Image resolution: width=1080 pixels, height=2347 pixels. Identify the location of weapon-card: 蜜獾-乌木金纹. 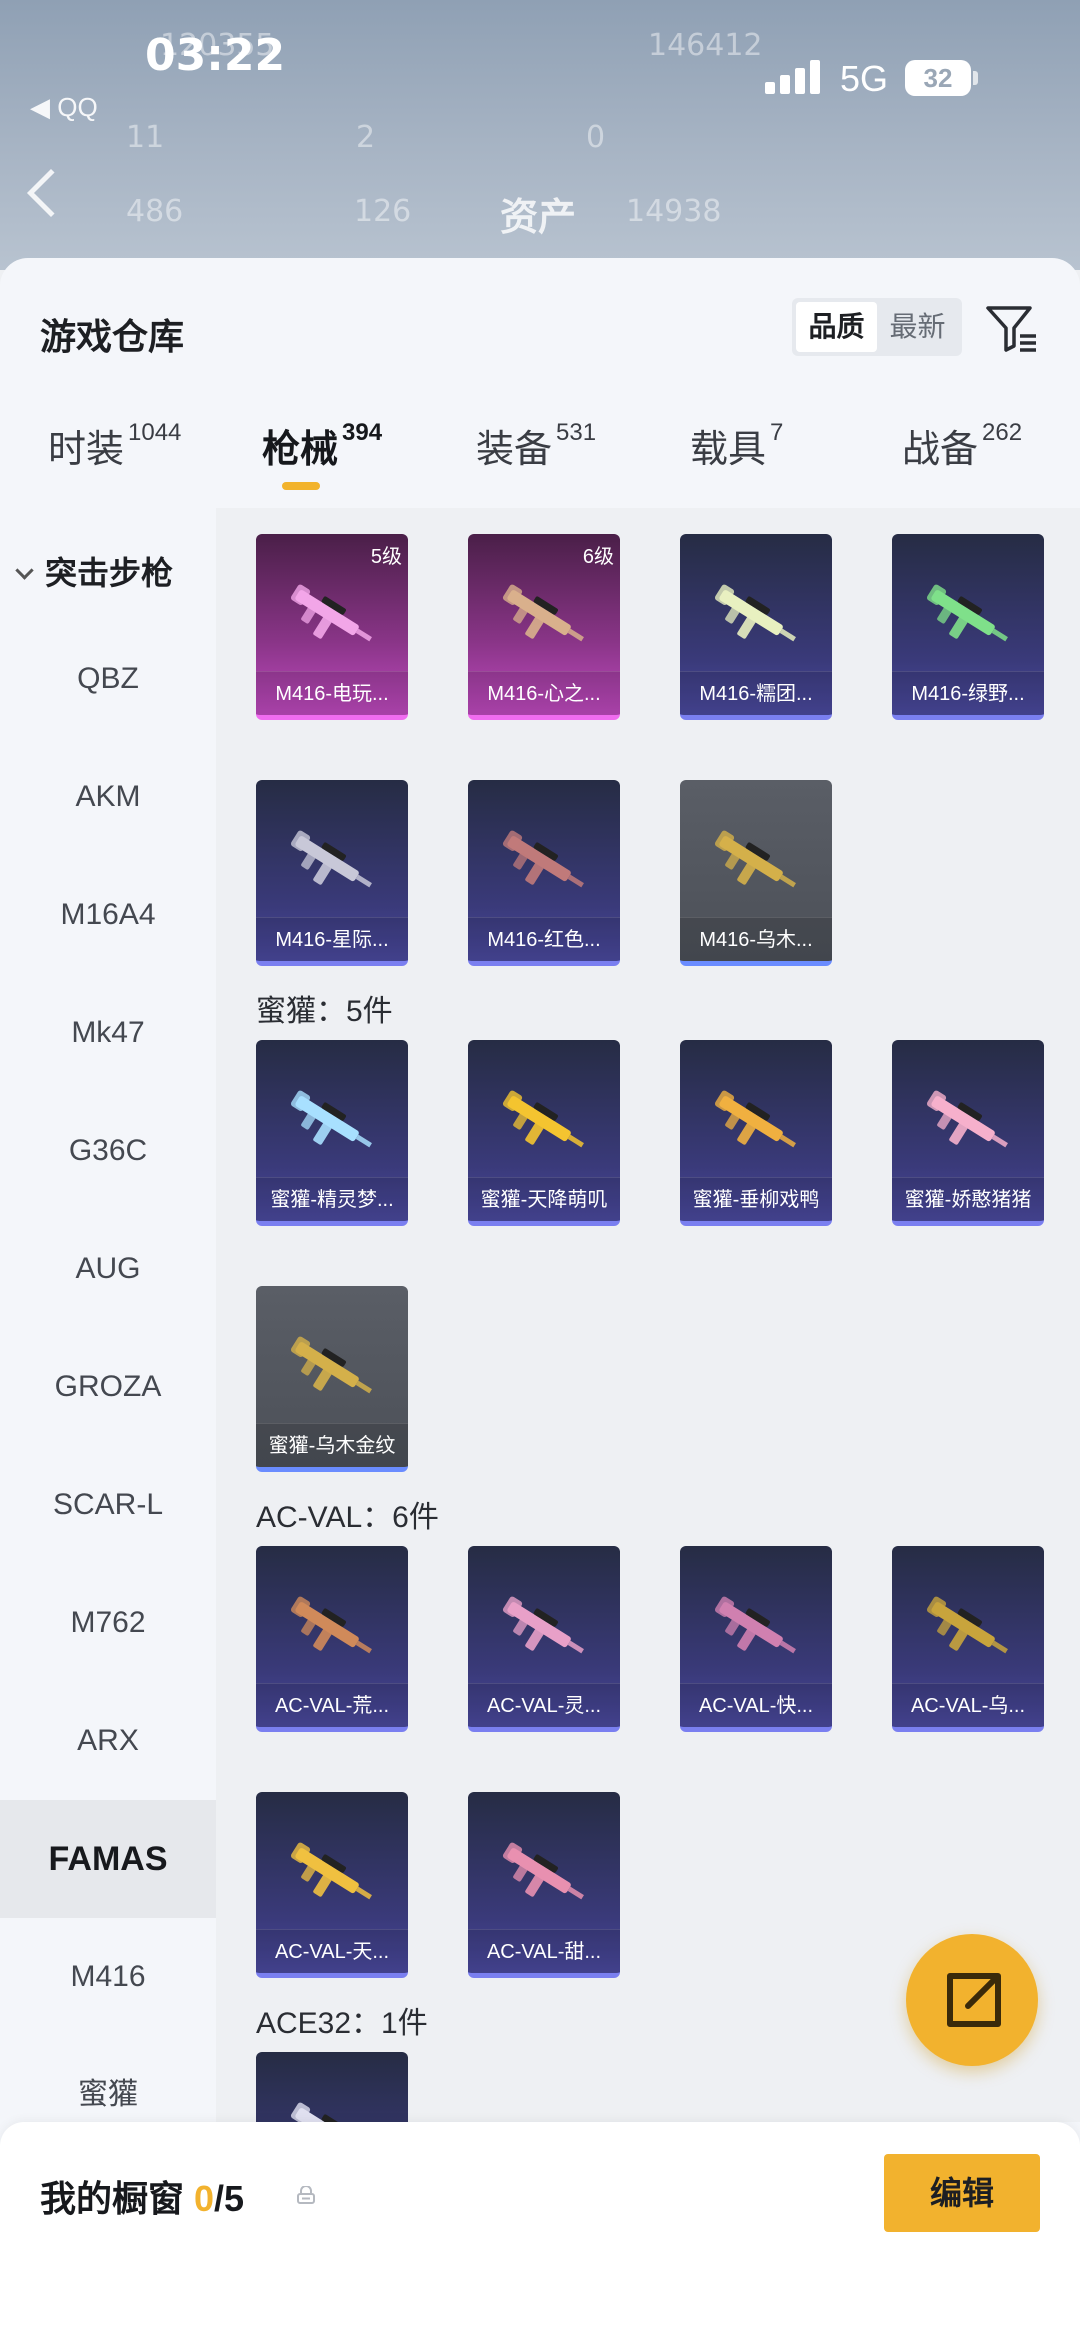
(332, 1379).